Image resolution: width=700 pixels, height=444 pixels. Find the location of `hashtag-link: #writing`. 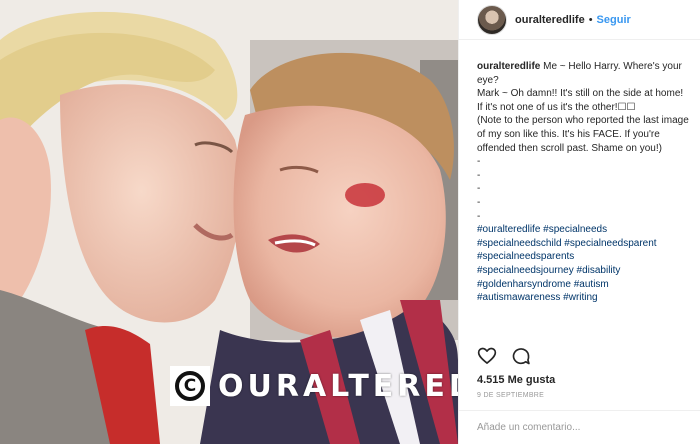

hashtag-link: #writing is located at coordinates (580, 297).